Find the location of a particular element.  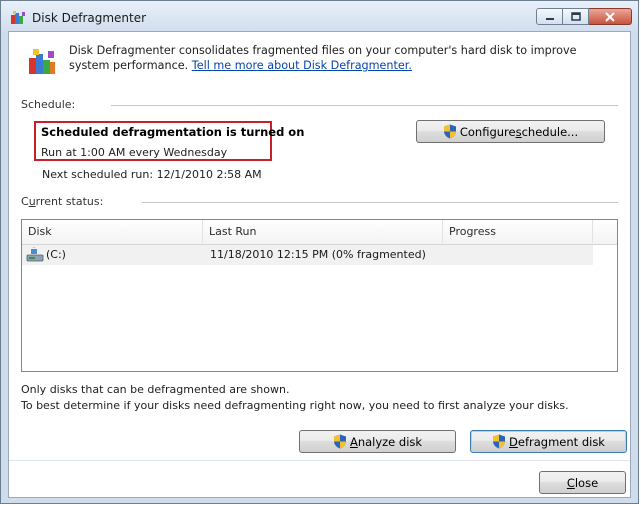

footer-divider is located at coordinates (319, 460).